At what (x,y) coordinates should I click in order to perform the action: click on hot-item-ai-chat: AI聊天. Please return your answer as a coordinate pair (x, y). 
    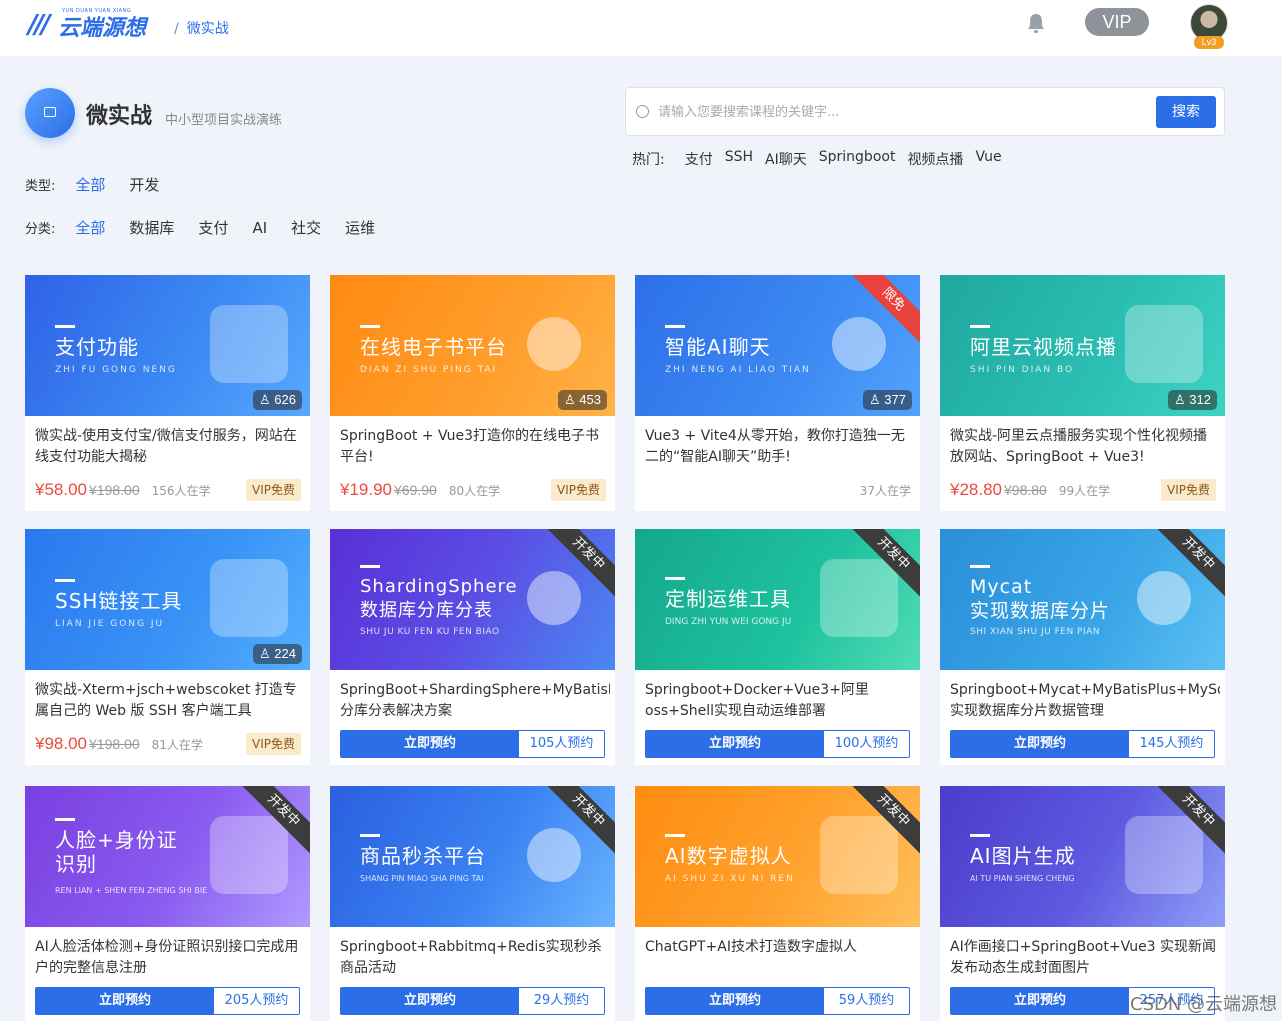
    Looking at the image, I should click on (786, 159).